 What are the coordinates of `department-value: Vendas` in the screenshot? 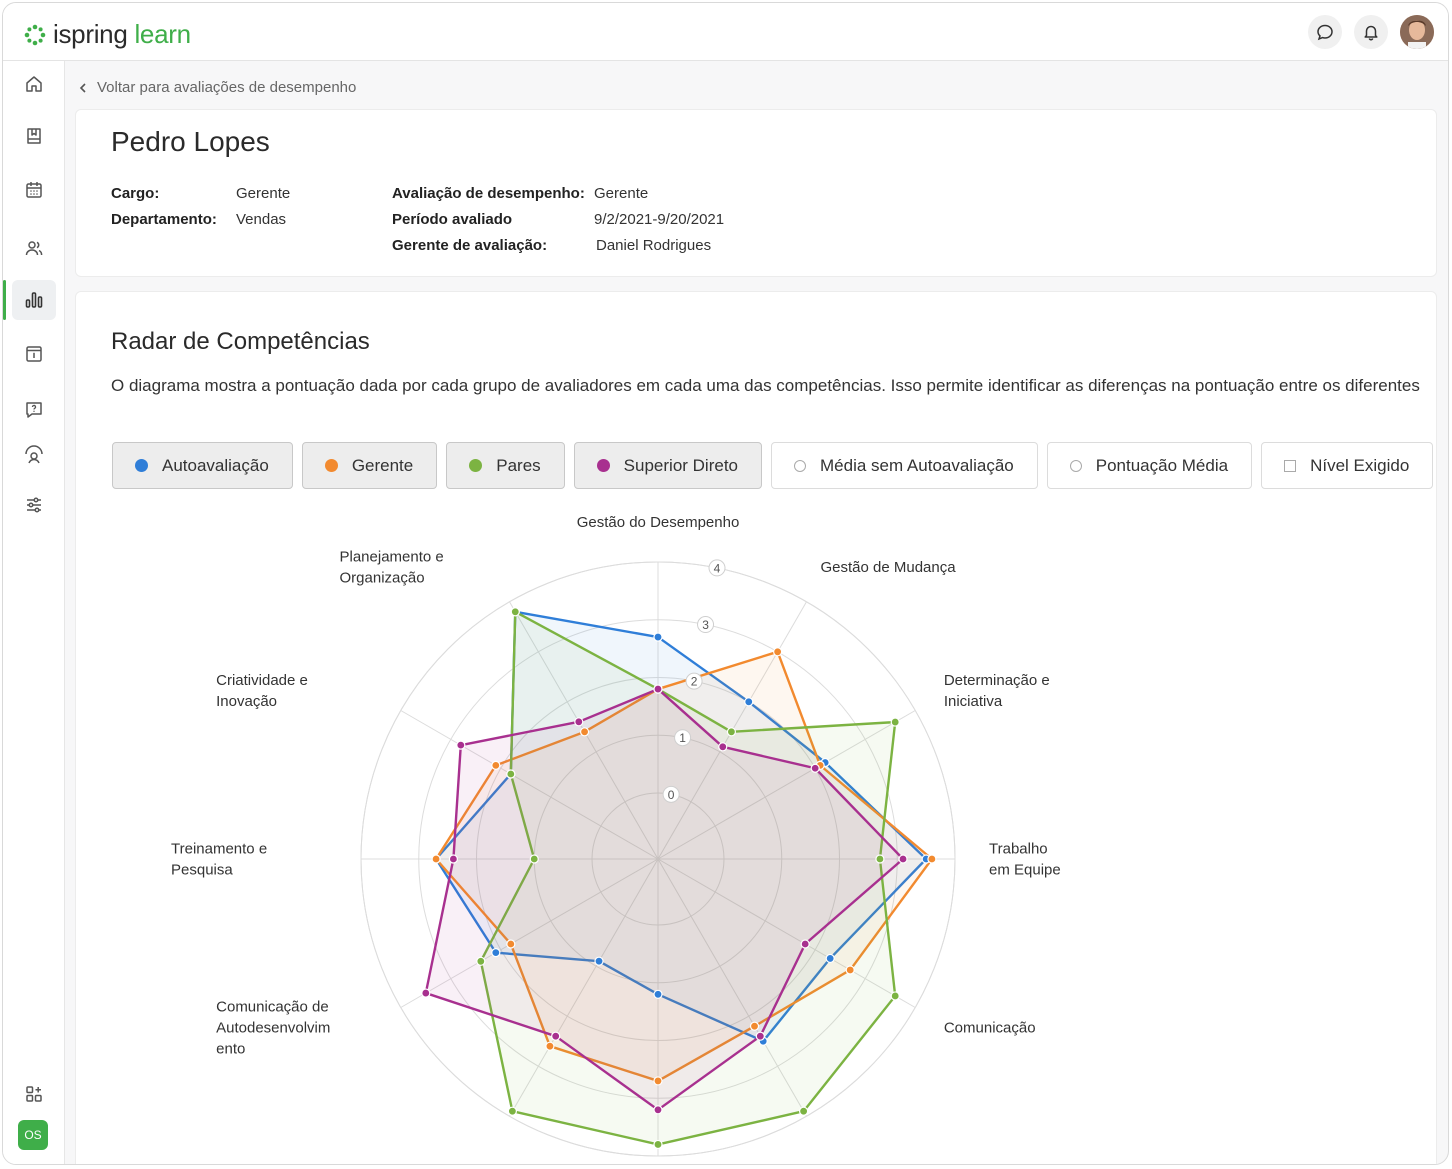 It's located at (261, 219).